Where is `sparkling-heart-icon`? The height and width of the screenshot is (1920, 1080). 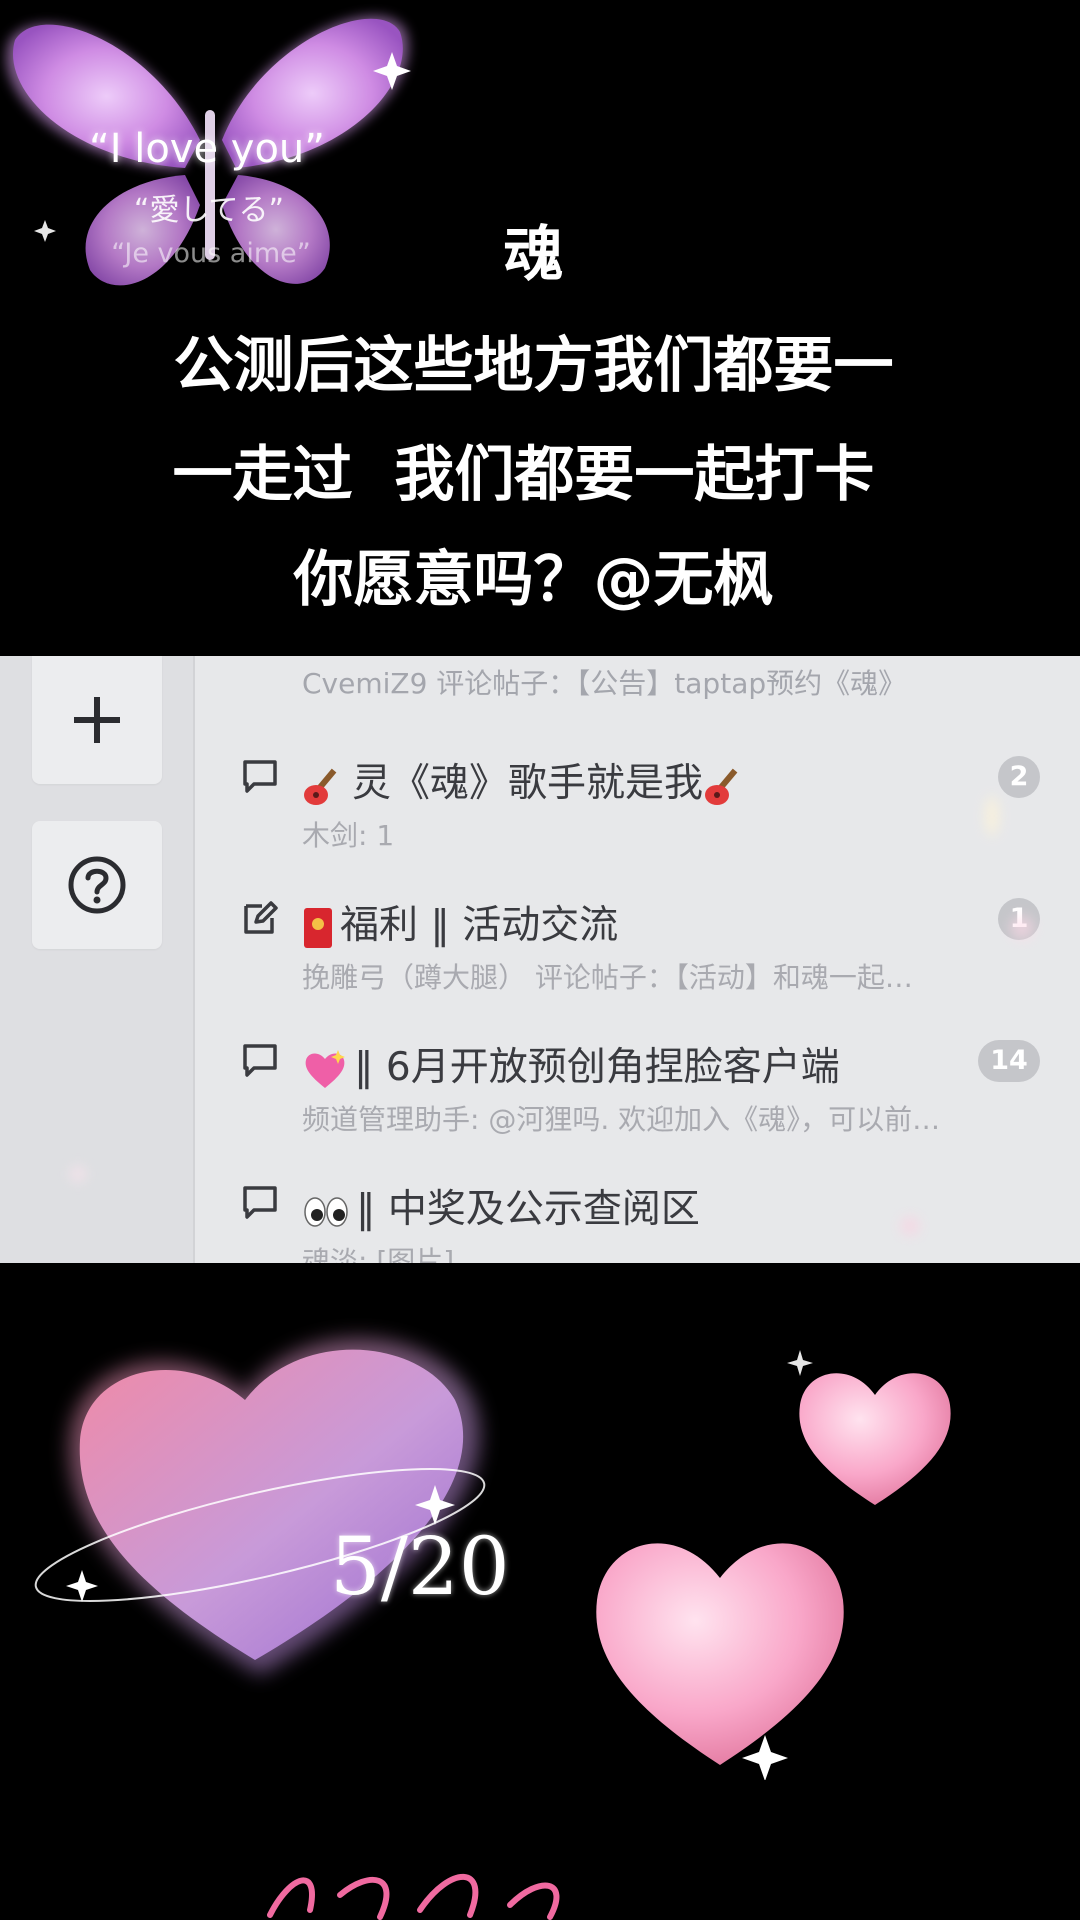 sparkling-heart-icon is located at coordinates (325, 1068).